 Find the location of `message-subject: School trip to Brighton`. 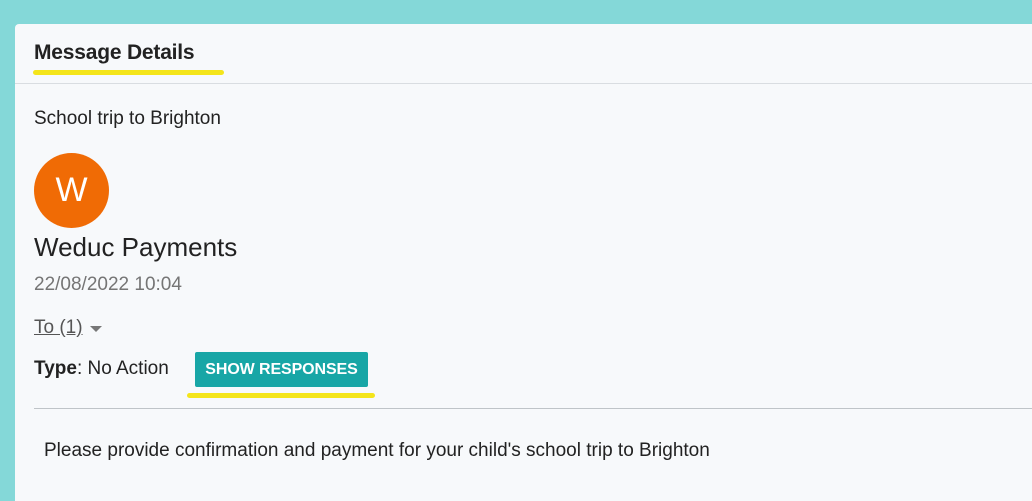

message-subject: School trip to Brighton is located at coordinates (127, 118).